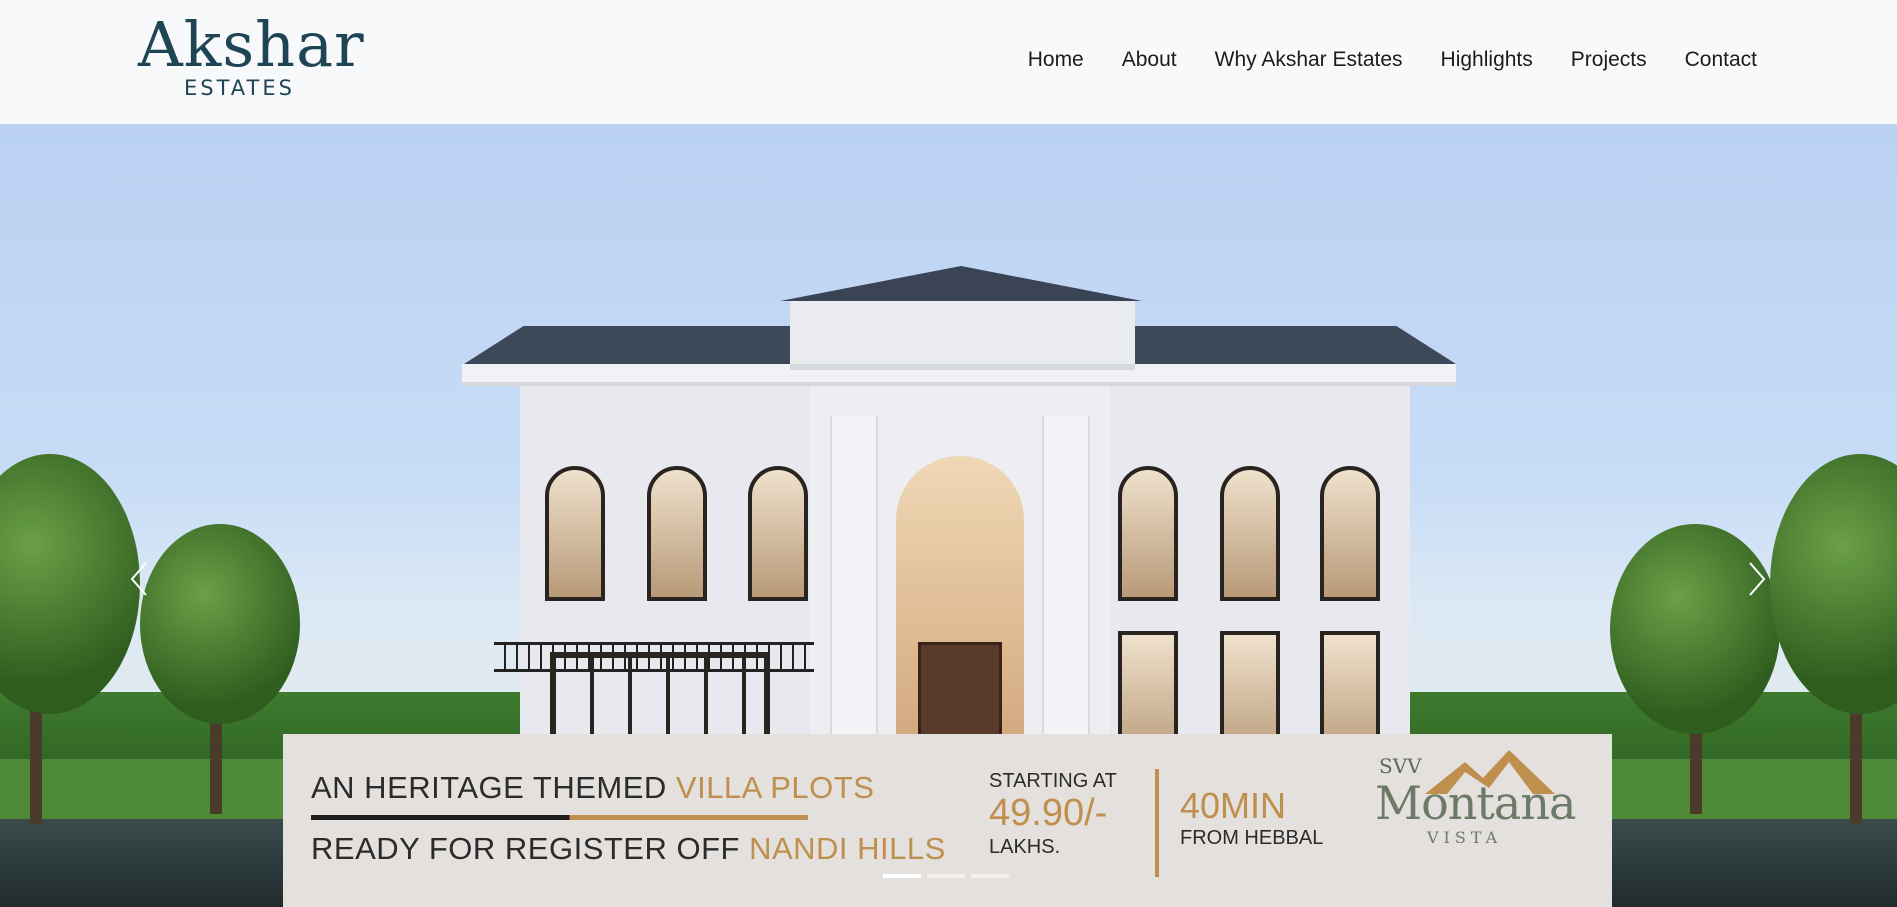  Describe the element at coordinates (1609, 60) in the screenshot. I see `nav-projects: Projects` at that location.